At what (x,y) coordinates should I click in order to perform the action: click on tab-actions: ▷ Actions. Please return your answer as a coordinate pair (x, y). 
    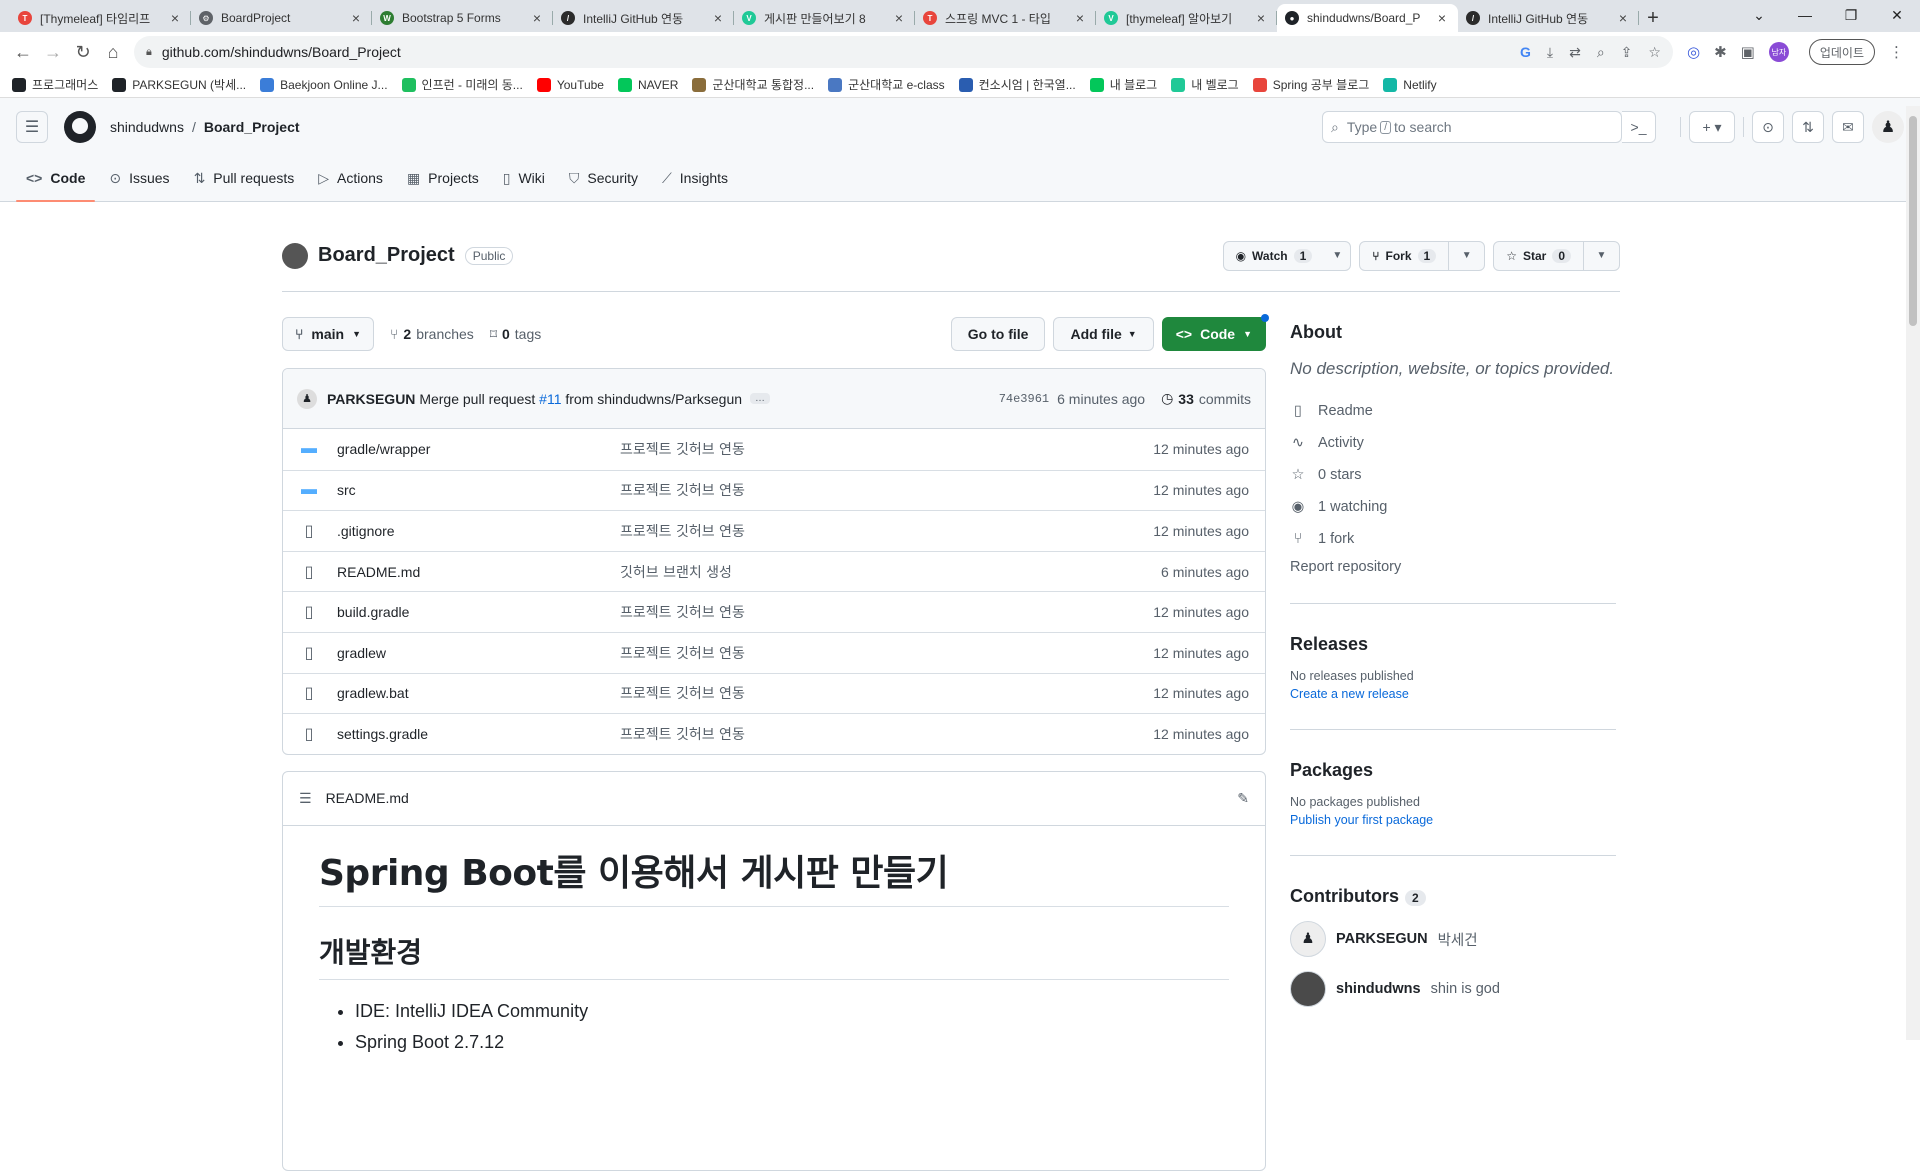
    Looking at the image, I should click on (350, 178).